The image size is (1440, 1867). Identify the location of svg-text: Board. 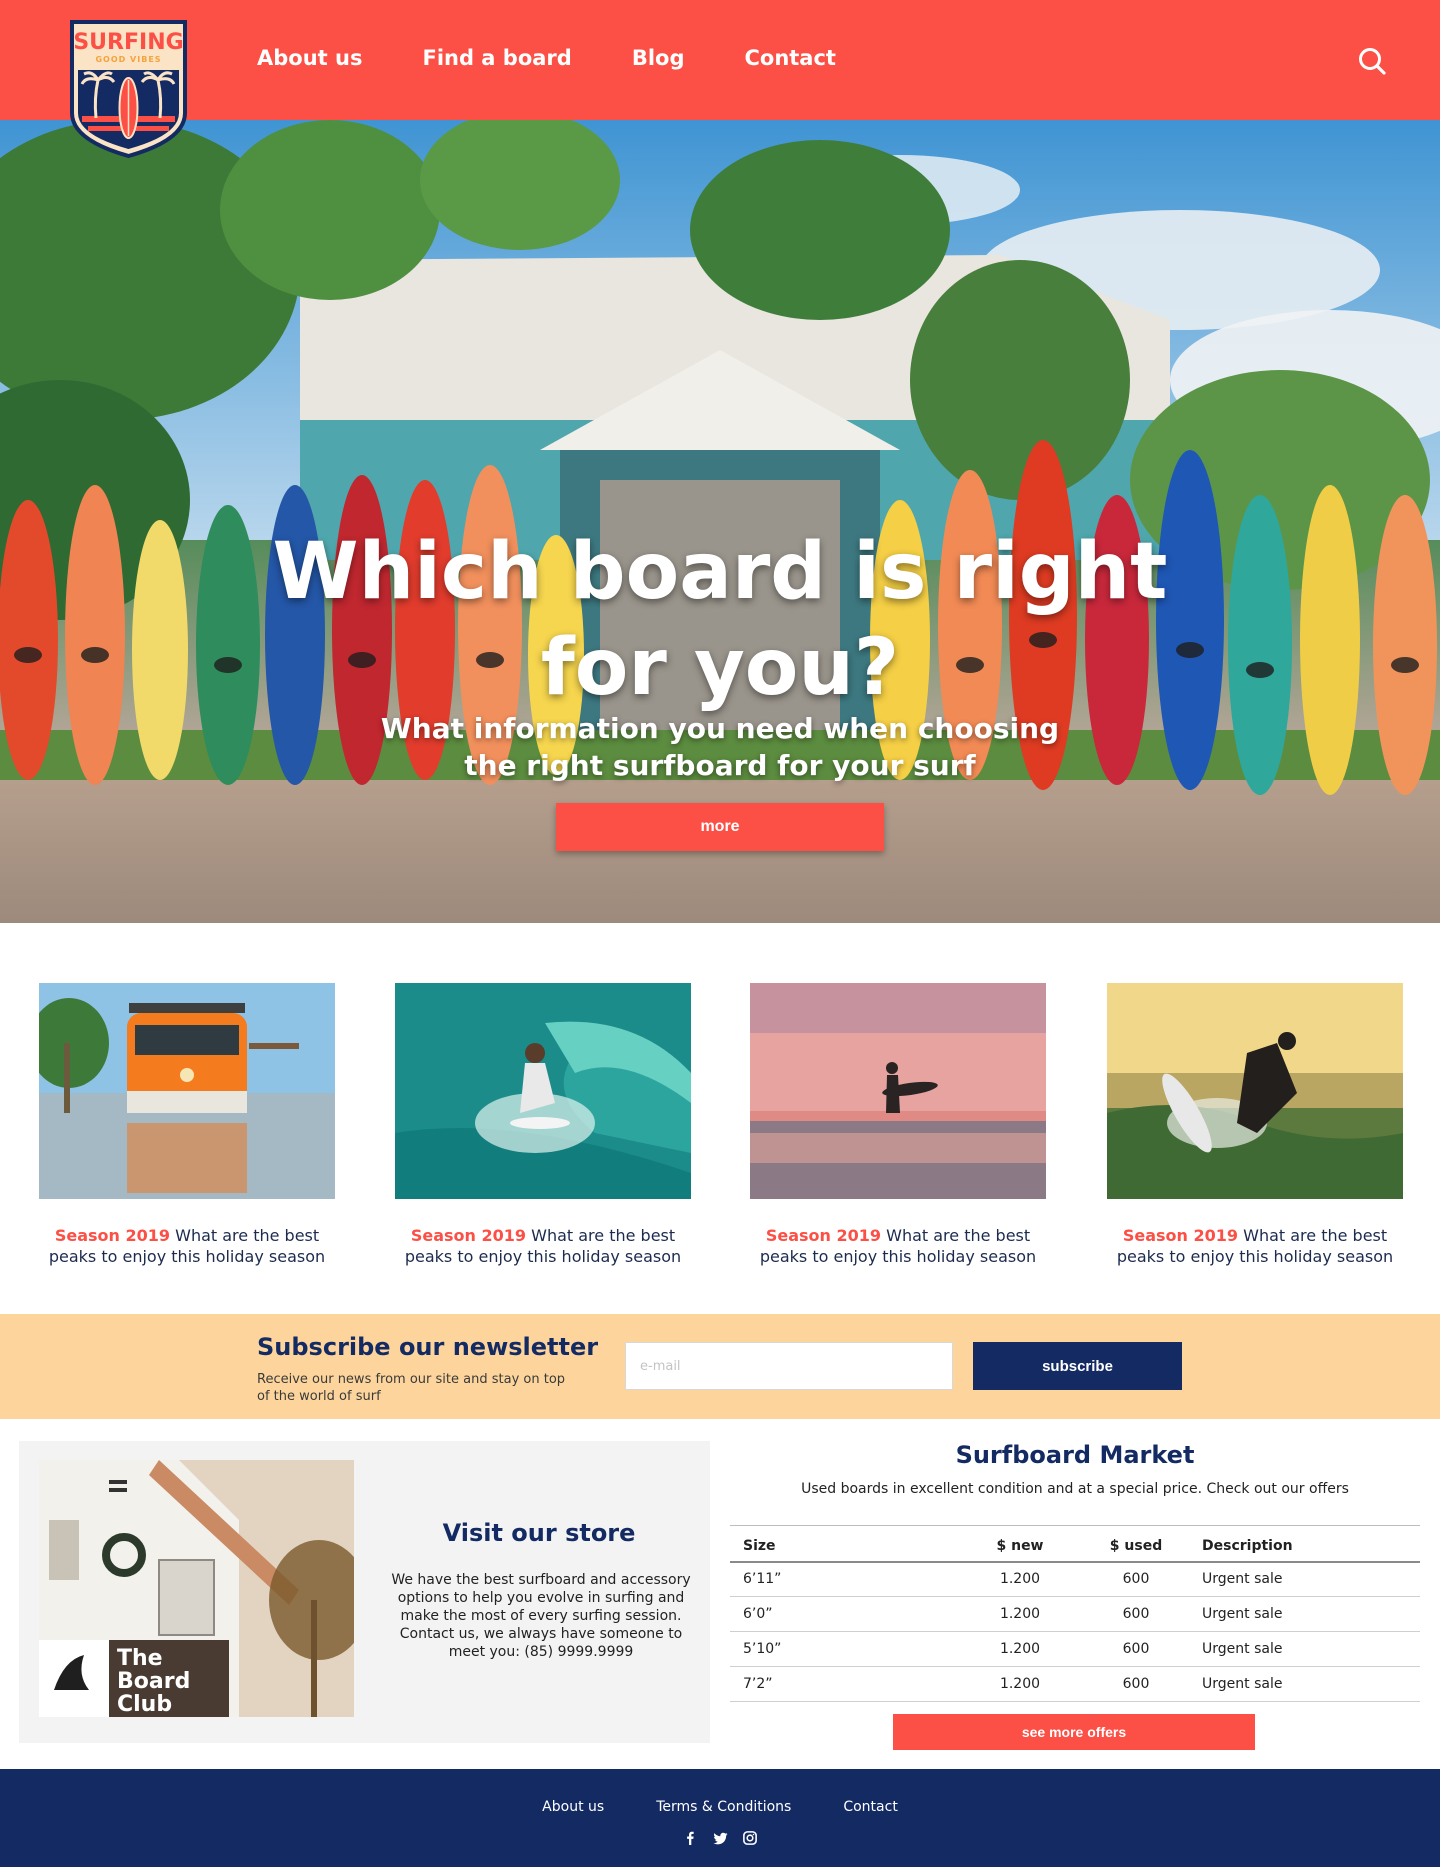
(153, 1681).